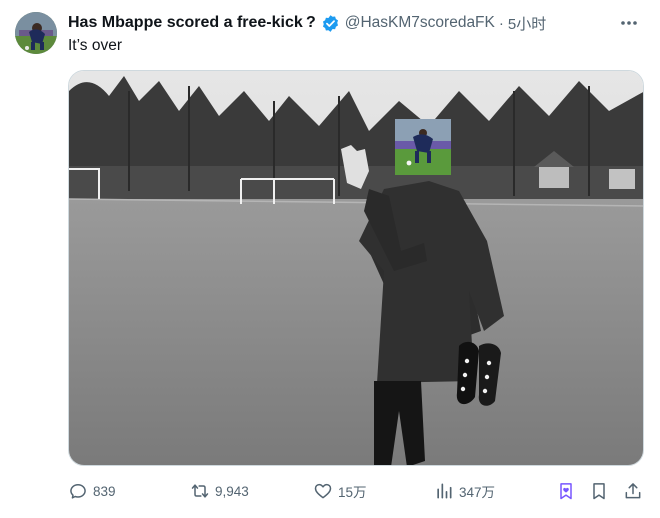 Image resolution: width=660 pixels, height=518 pixels. I want to click on avatar-image, so click(36, 33).